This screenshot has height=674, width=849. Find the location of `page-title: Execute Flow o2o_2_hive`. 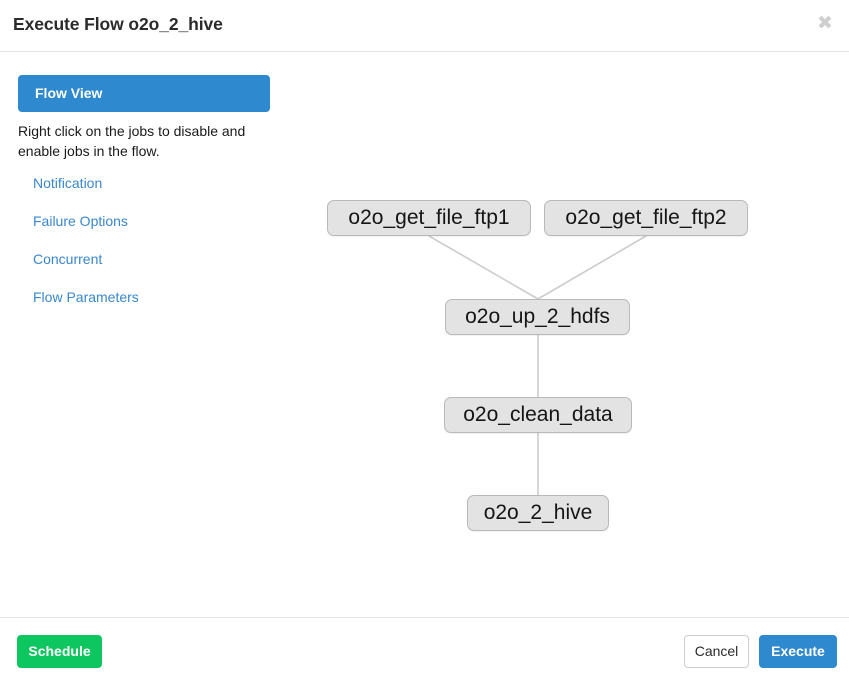

page-title: Execute Flow o2o_2_hive is located at coordinates (118, 24).